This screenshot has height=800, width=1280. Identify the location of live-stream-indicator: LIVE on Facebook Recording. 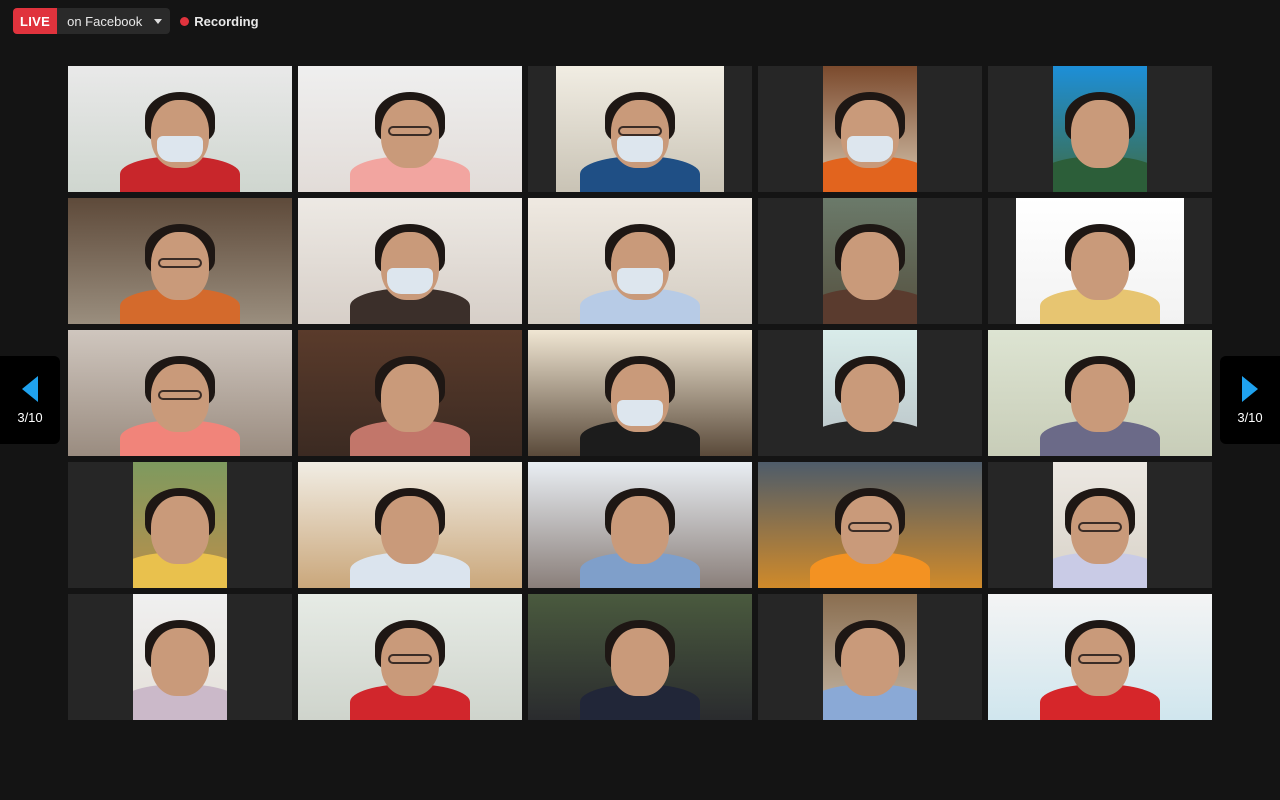
(136, 21).